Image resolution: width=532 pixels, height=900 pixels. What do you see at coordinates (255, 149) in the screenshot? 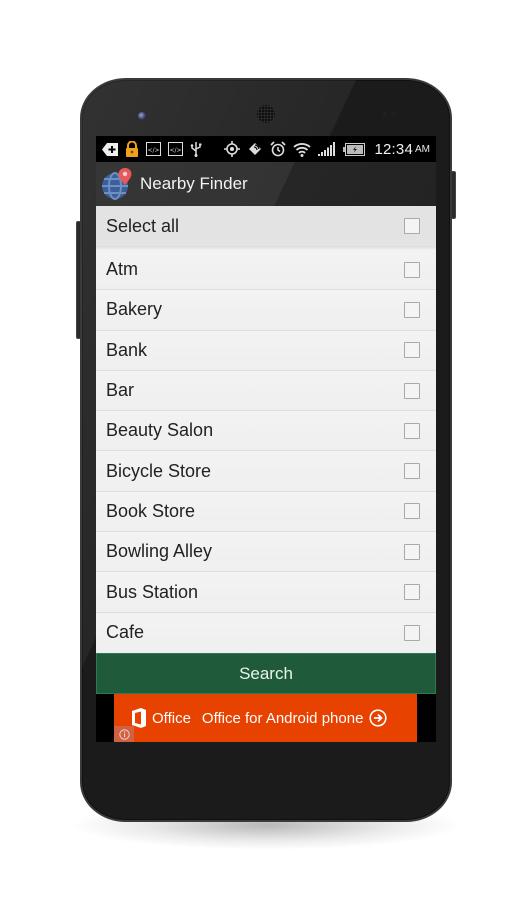
I see `nfc-icon` at bounding box center [255, 149].